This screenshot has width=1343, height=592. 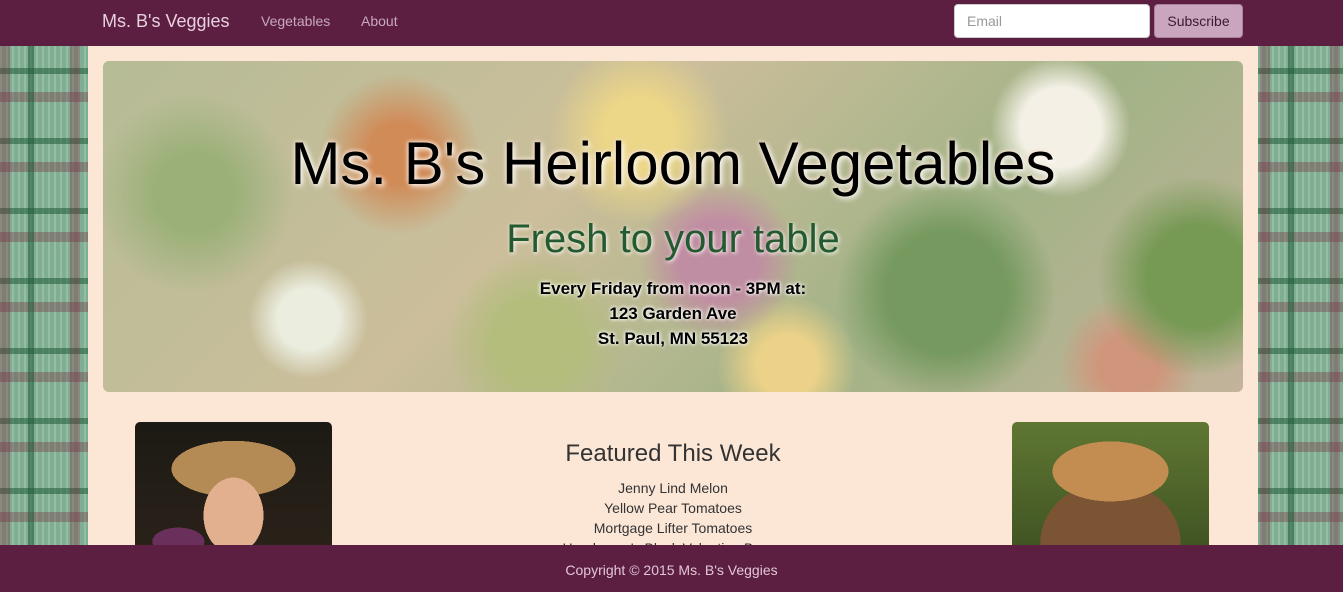 What do you see at coordinates (673, 313) in the screenshot?
I see `address-street: 123 Garden Ave` at bounding box center [673, 313].